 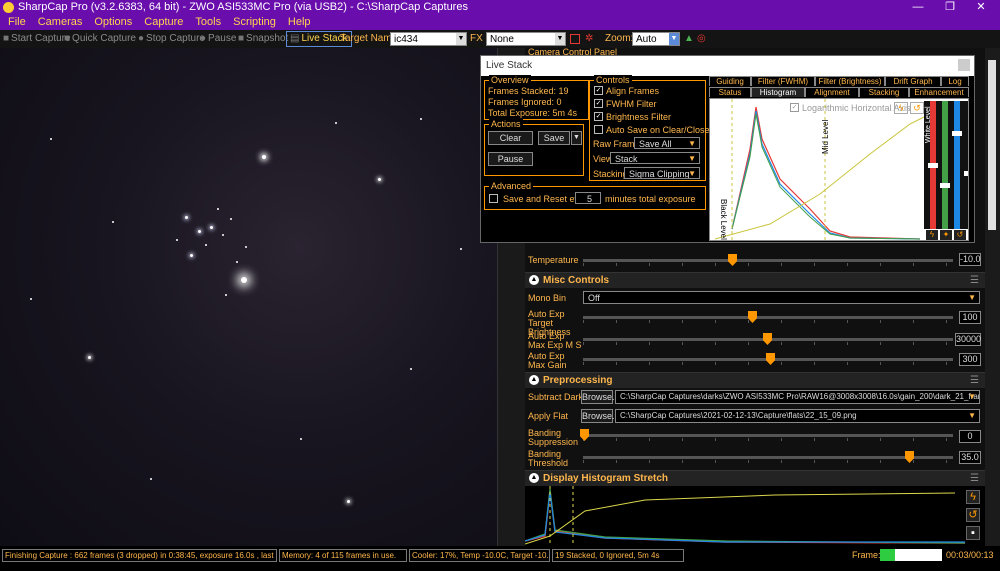 What do you see at coordinates (37, 39) in the screenshot?
I see `start-capture-button: ■ Start Capture` at bounding box center [37, 39].